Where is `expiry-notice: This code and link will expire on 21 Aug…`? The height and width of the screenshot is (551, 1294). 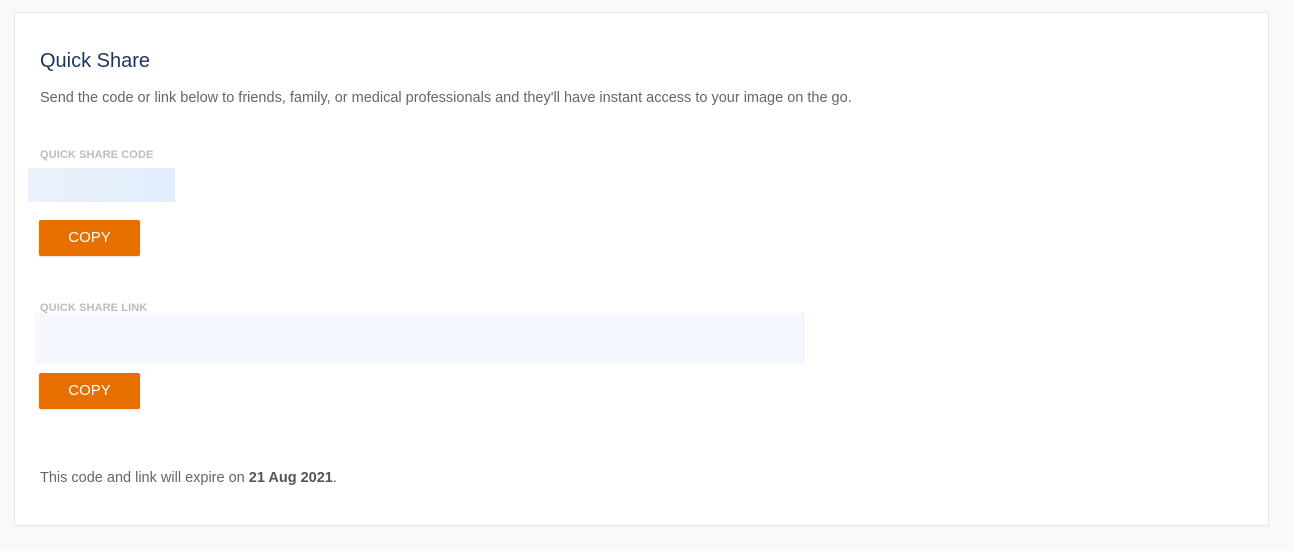 expiry-notice: This code and link will expire on 21 Aug… is located at coordinates (188, 478).